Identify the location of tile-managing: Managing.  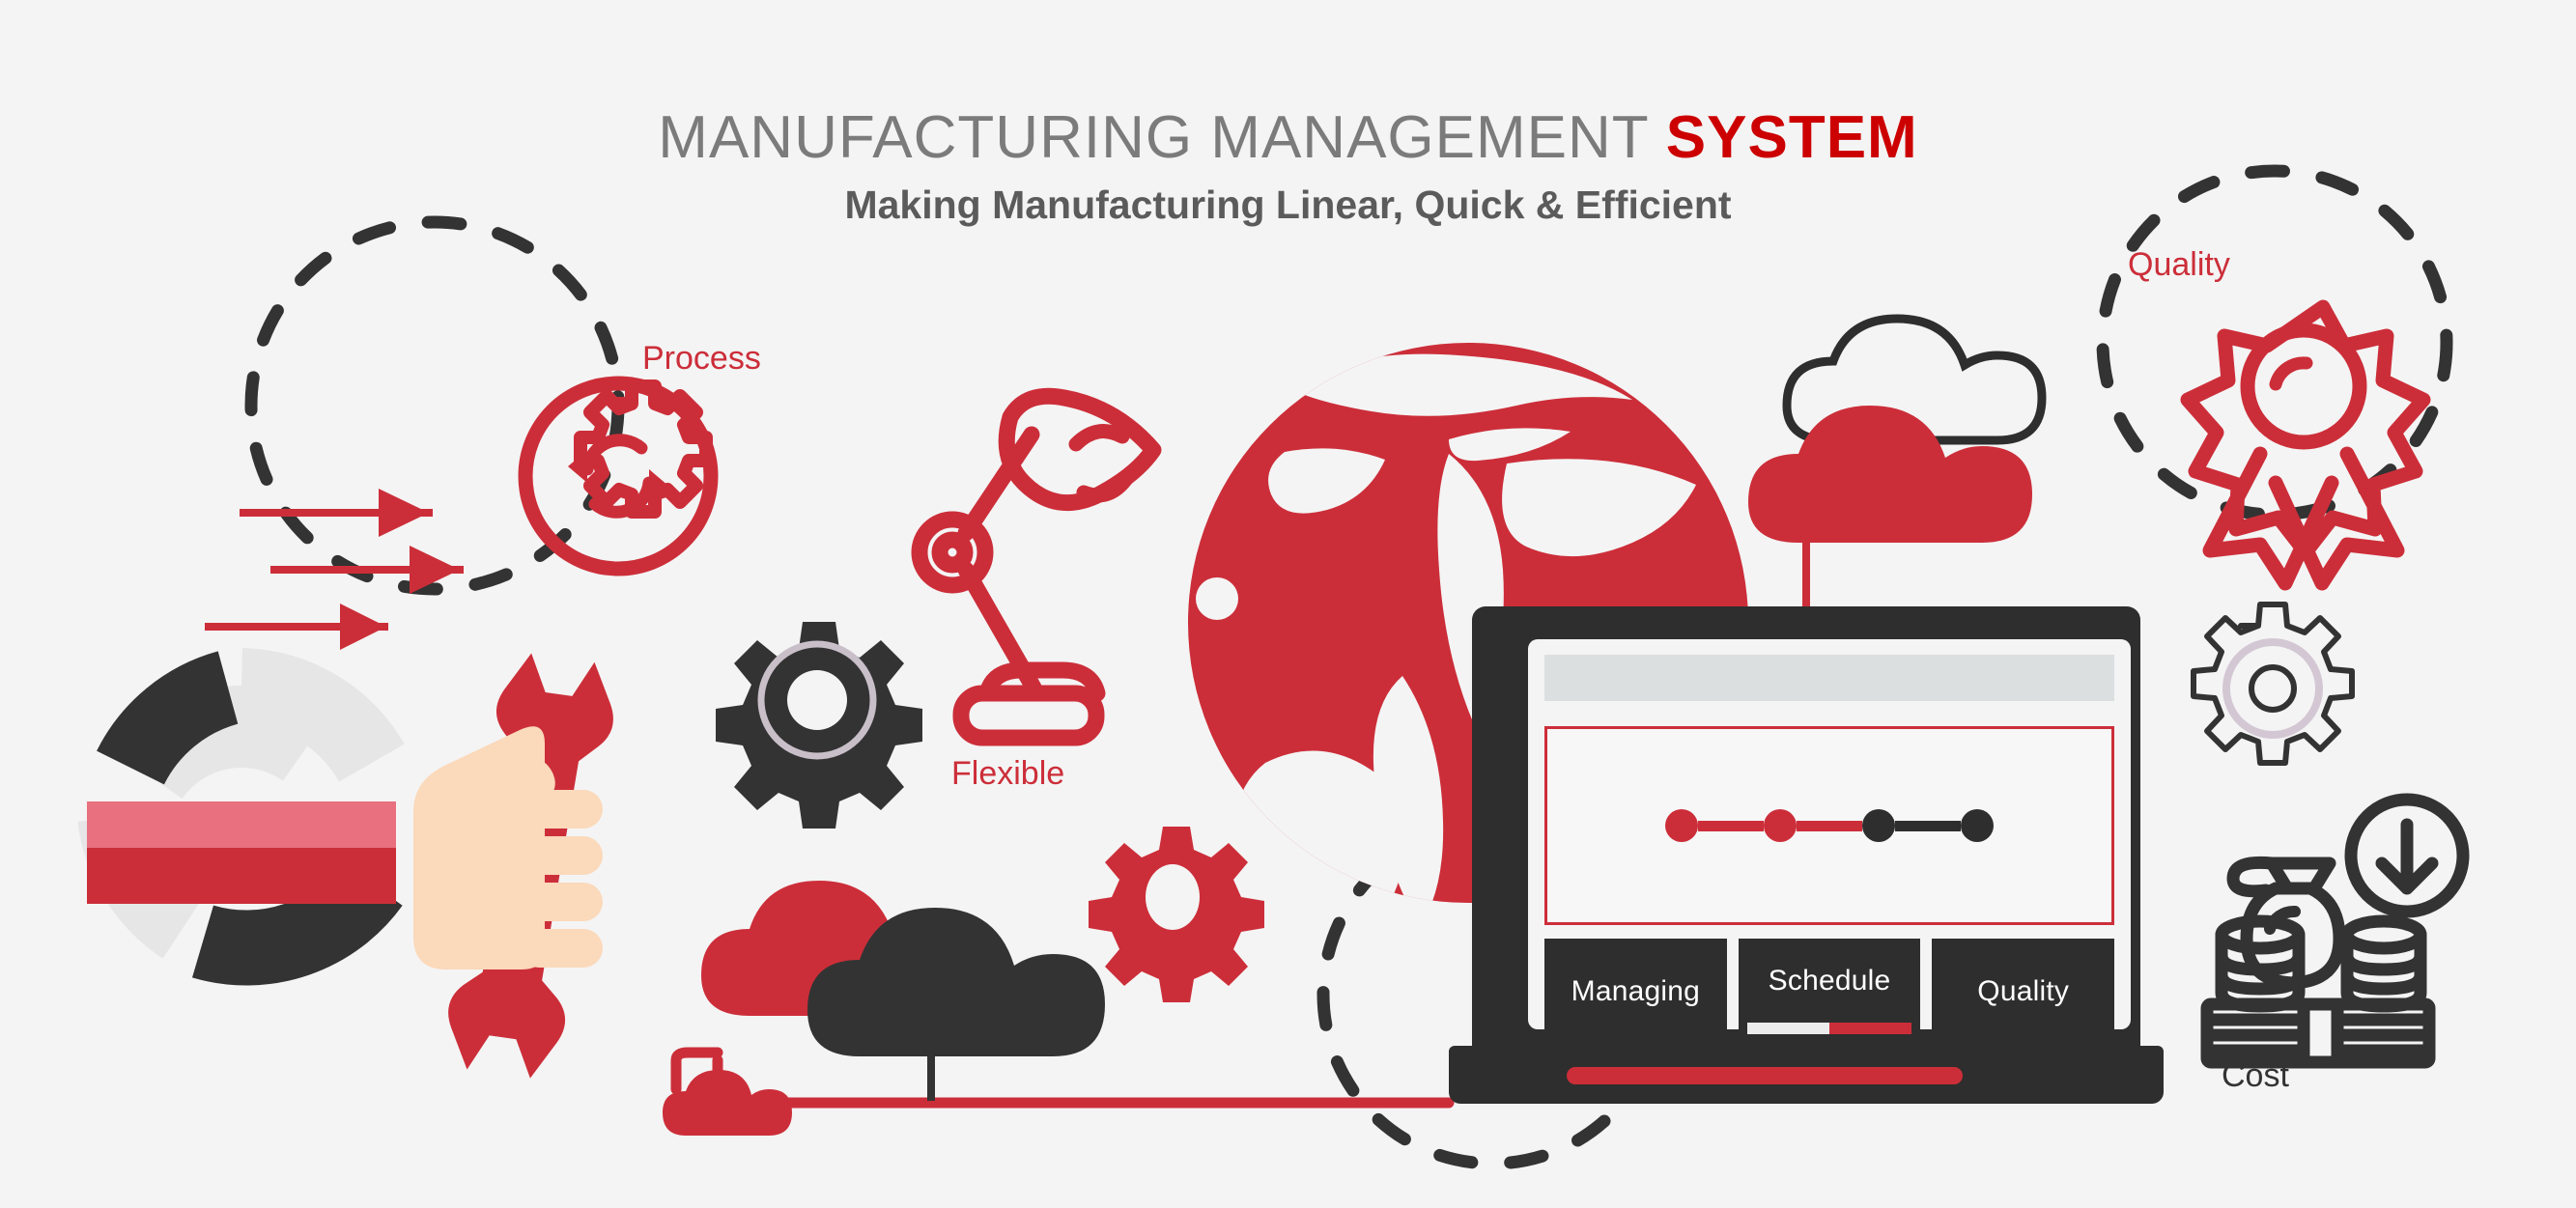
(1635, 992).